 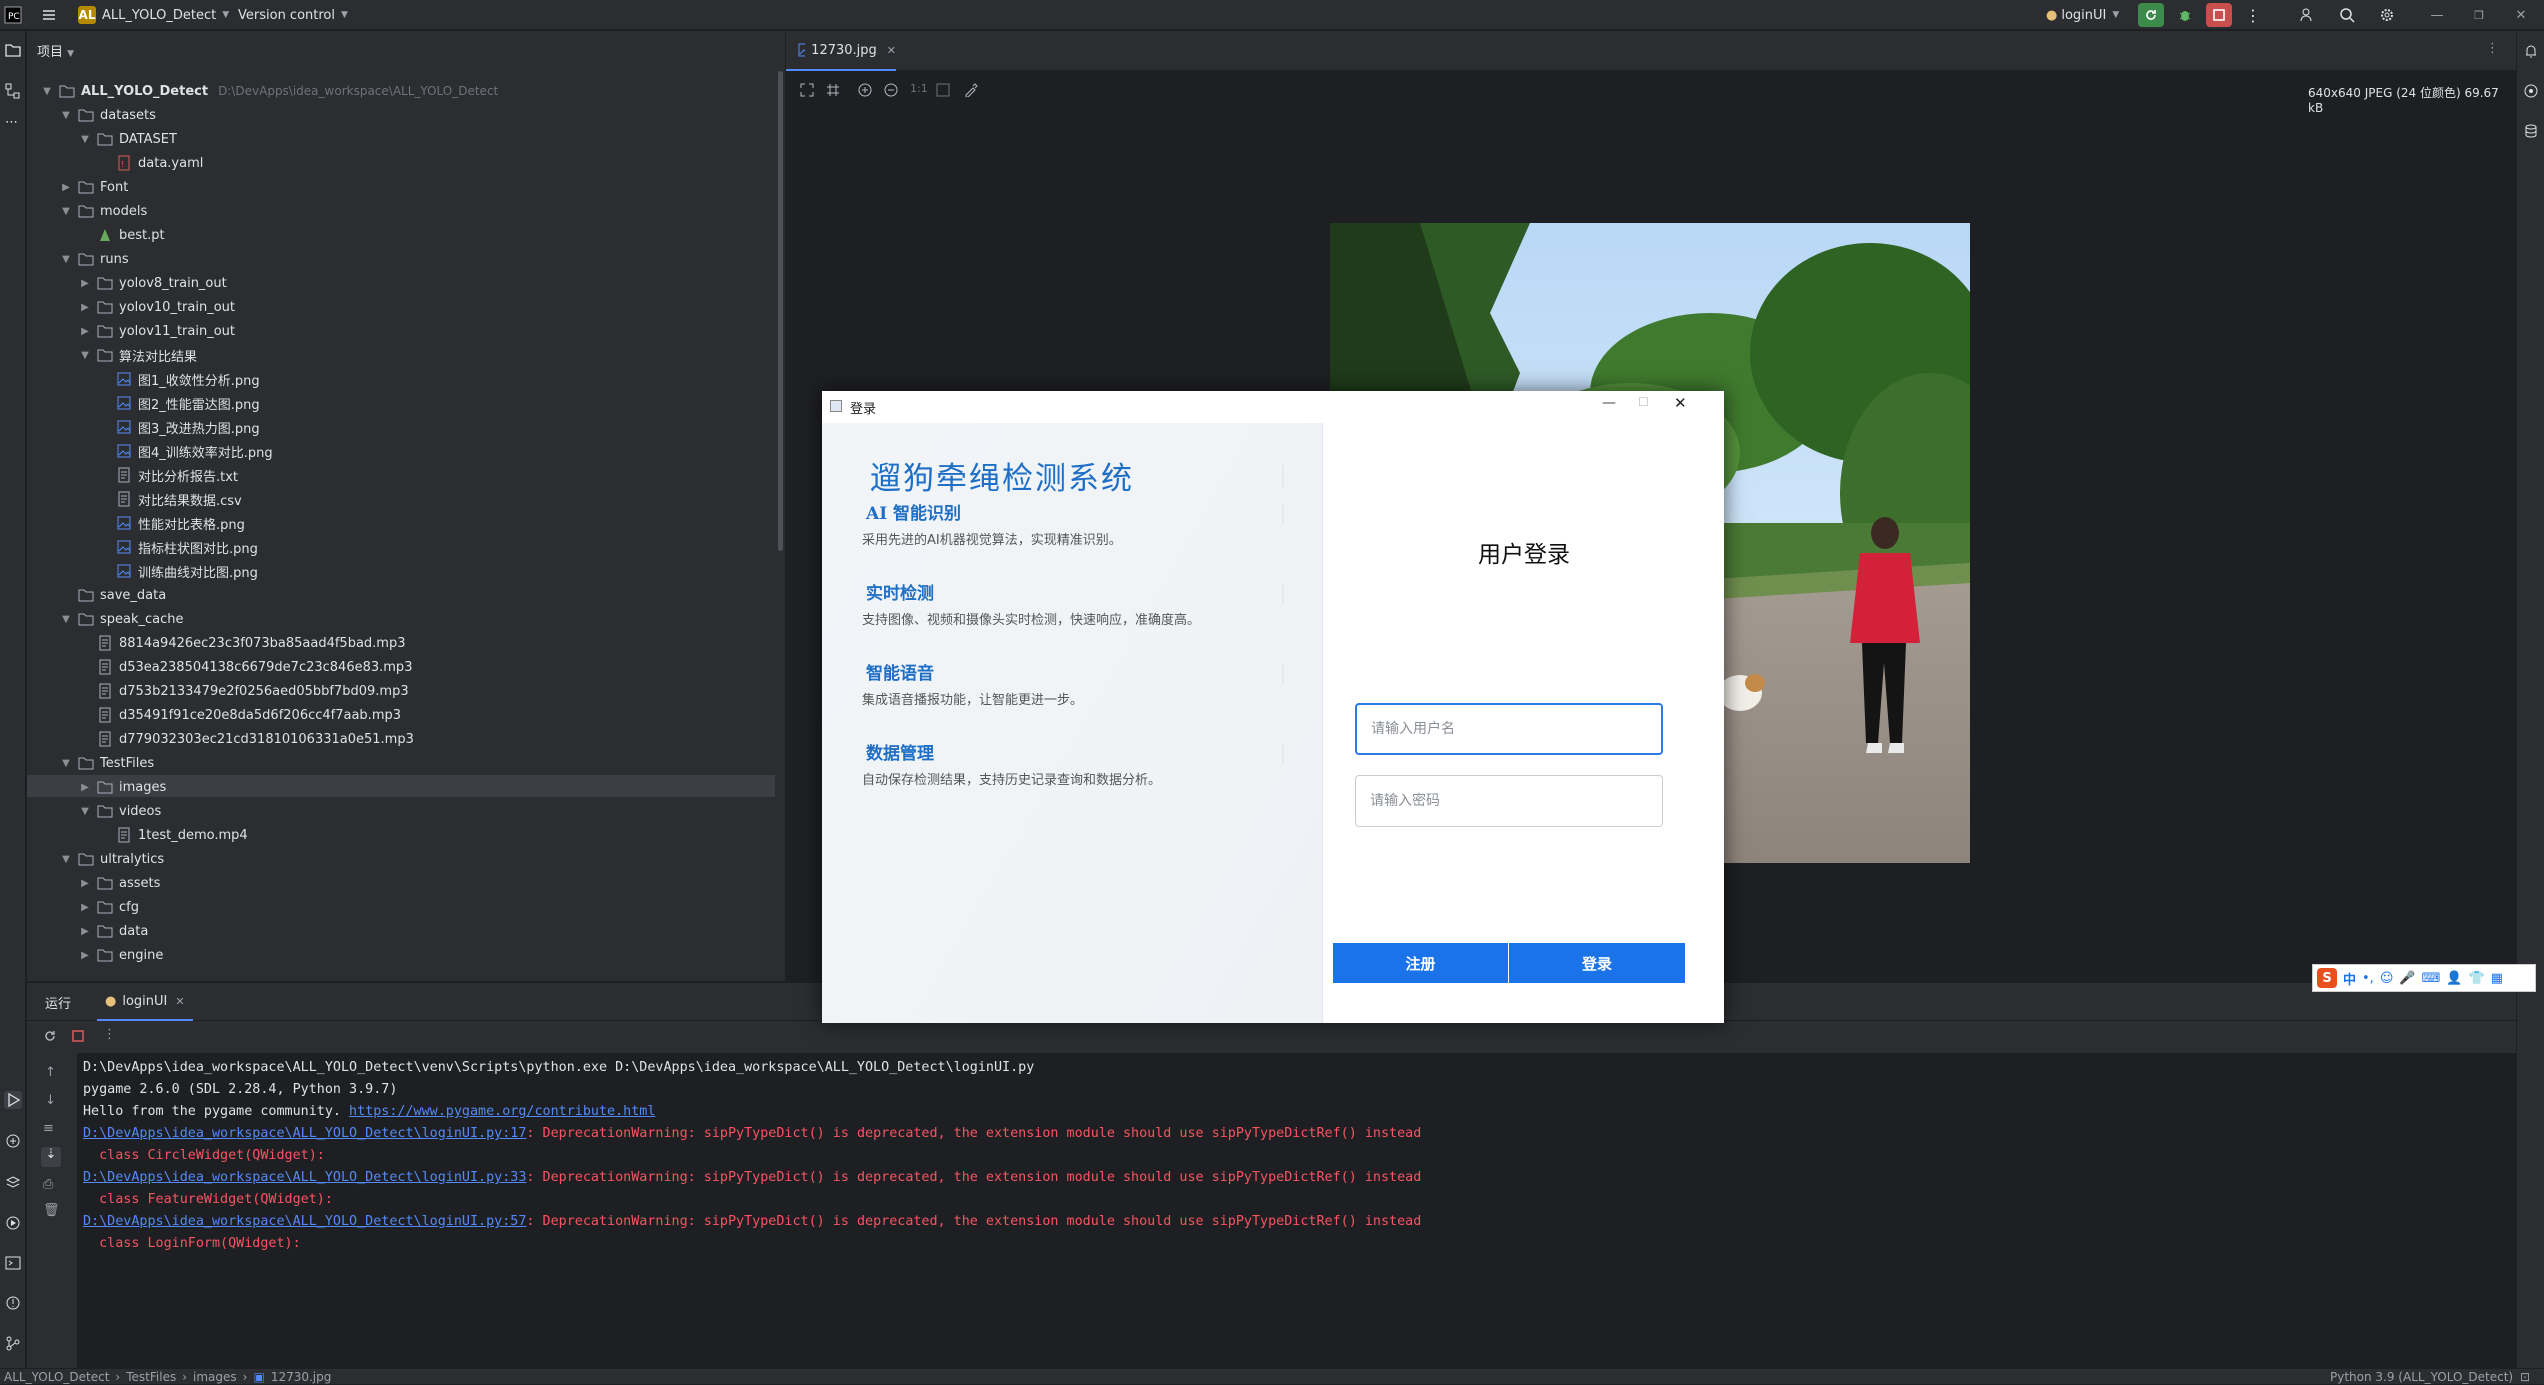 I want to click on sogou-logo-icon: S, so click(x=2327, y=978).